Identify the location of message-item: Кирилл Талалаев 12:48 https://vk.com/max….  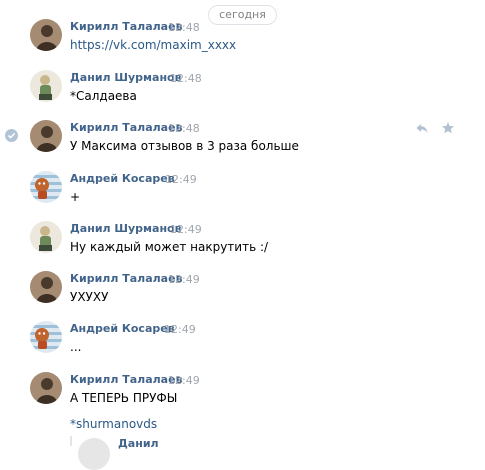
(242, 44).